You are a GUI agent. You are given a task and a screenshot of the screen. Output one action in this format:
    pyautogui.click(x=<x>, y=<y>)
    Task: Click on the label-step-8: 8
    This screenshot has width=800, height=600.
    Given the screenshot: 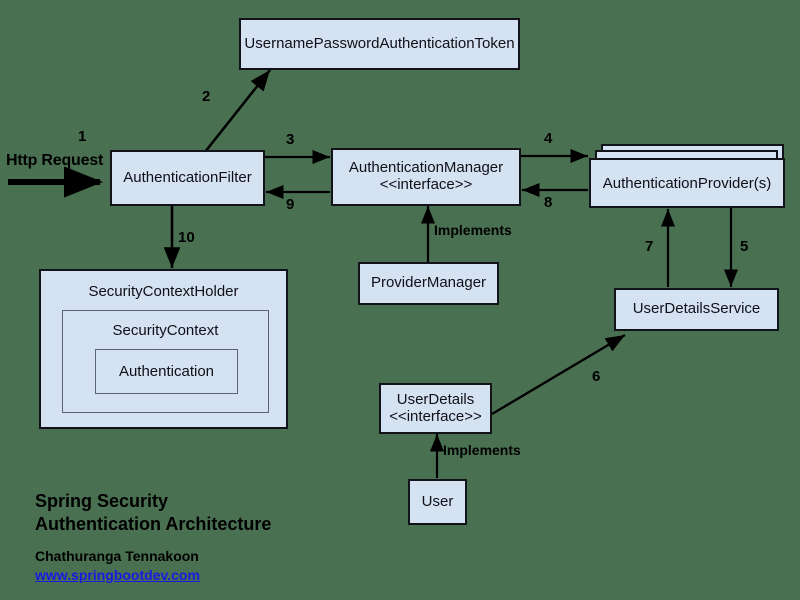 What is the action you would take?
    pyautogui.click(x=548, y=202)
    